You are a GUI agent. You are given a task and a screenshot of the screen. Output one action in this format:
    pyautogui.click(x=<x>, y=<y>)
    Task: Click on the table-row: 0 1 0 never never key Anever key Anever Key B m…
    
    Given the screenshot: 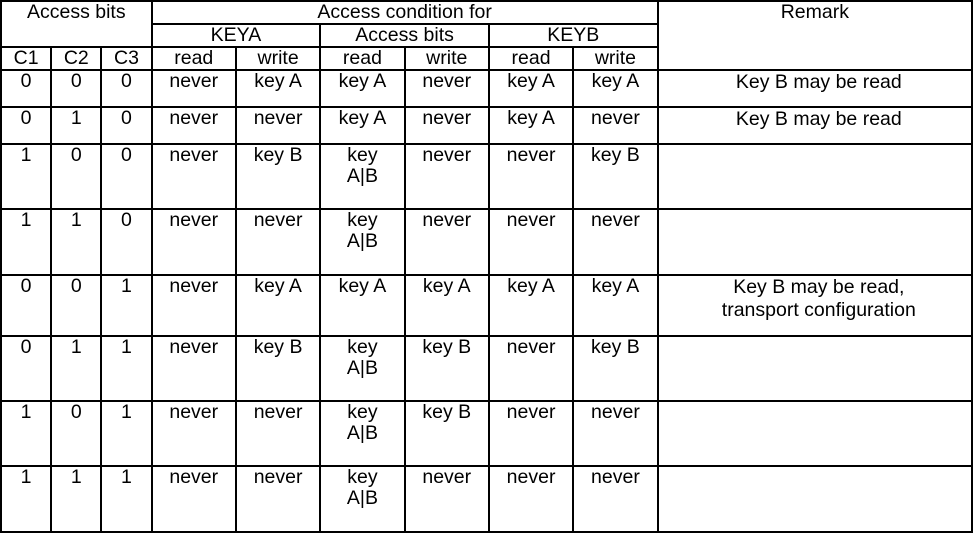 What is the action you would take?
    pyautogui.click(x=486, y=125)
    